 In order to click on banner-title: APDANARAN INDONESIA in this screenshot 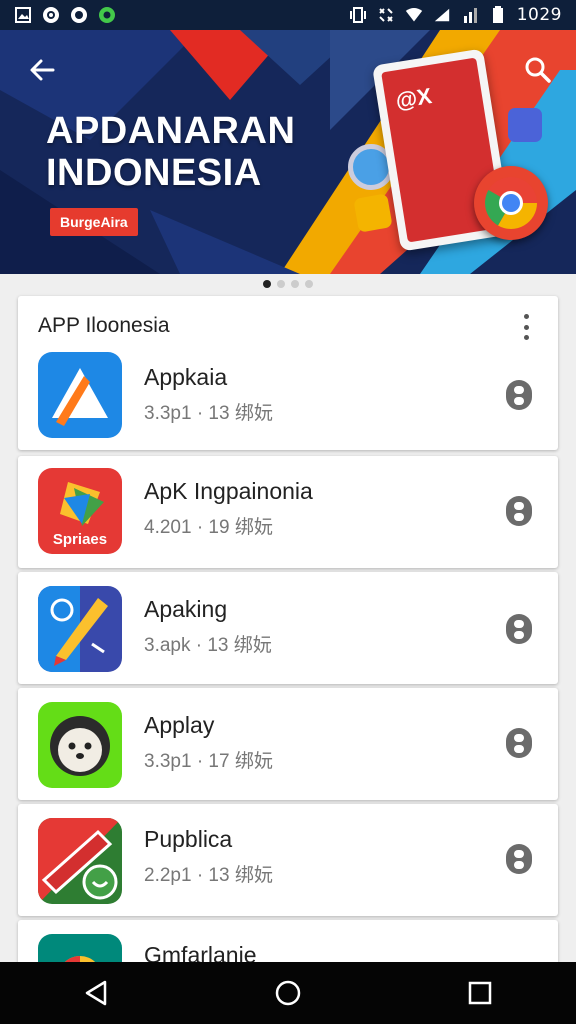, I will do `click(170, 152)`.